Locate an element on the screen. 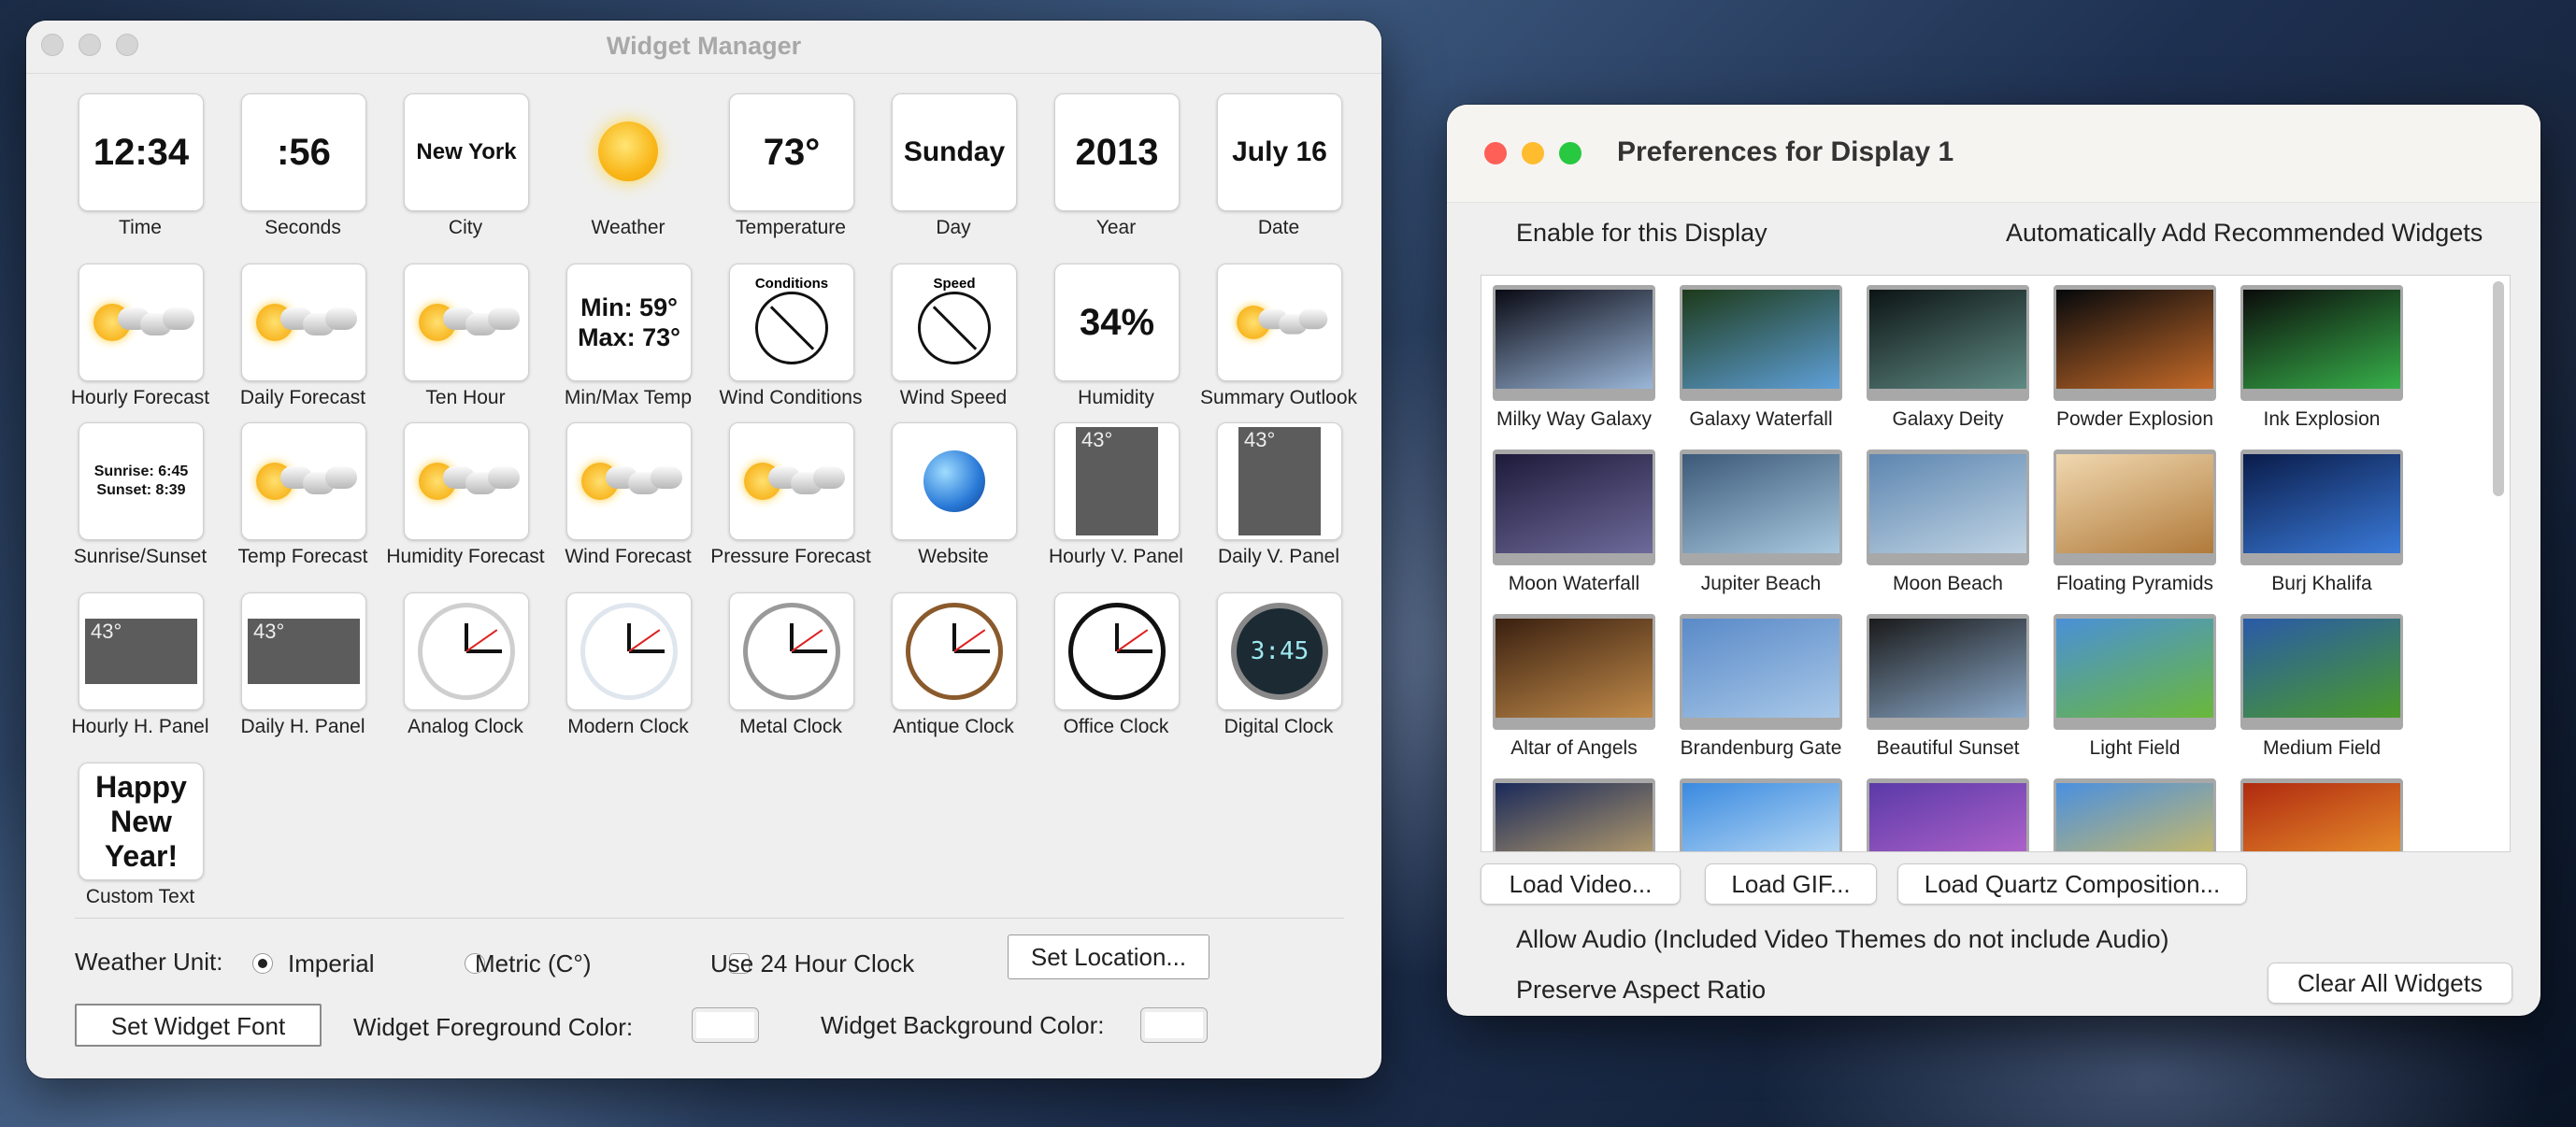 The height and width of the screenshot is (1127, 2576). widget-tile: New York City is located at coordinates (463, 173).